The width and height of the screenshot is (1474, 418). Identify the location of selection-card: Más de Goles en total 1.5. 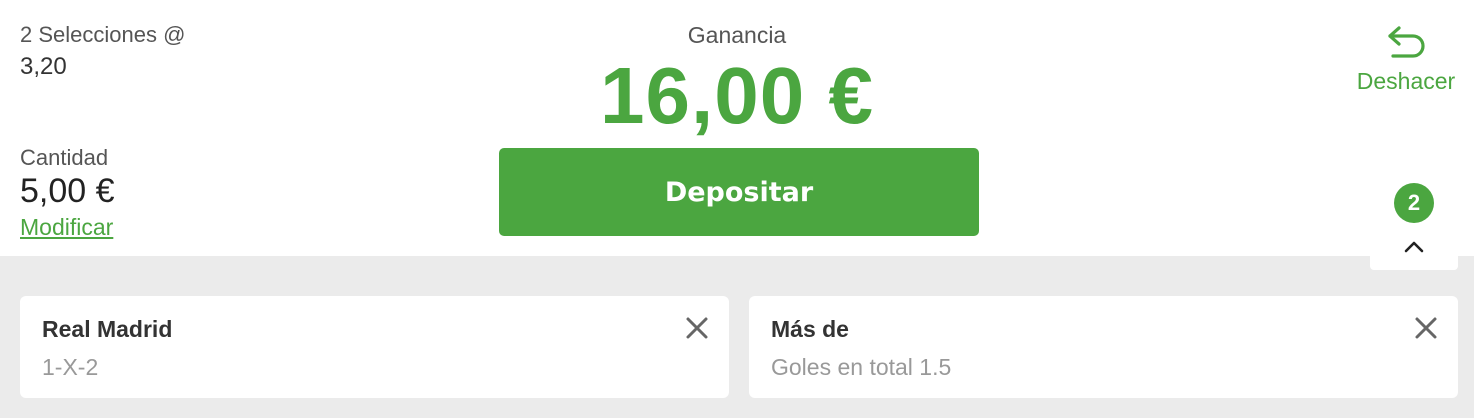
(1103, 347).